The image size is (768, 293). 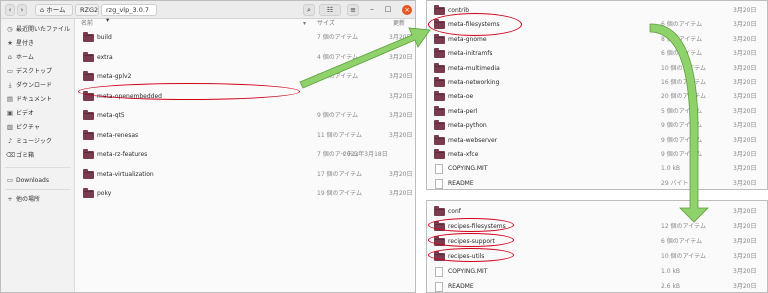 What do you see at coordinates (365, 58) in the screenshot?
I see `arrow-to-meta-openembedded` at bounding box center [365, 58].